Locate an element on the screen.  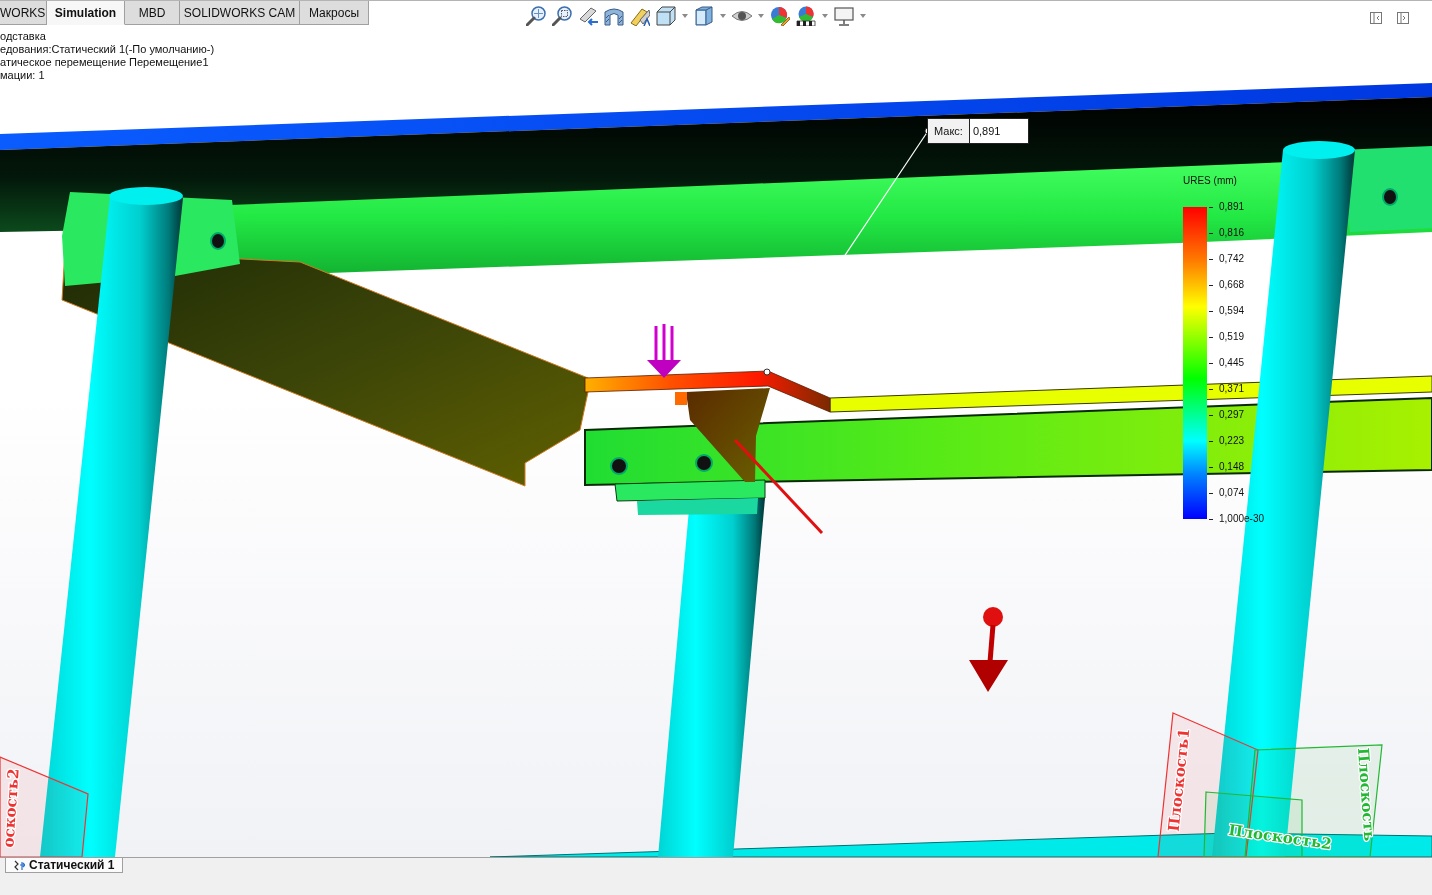
command-tab: Макросы is located at coordinates (334, 13).